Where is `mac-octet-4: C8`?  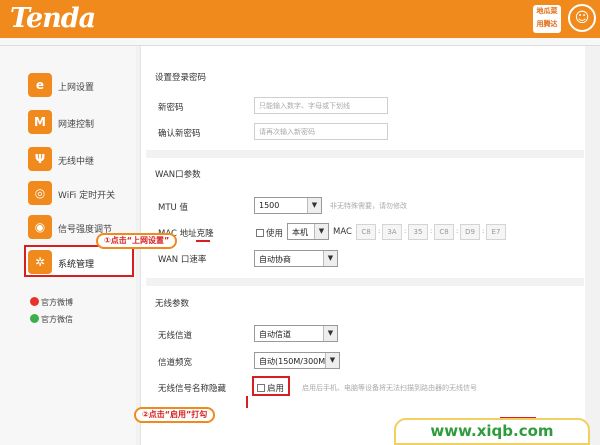 mac-octet-4: C8 is located at coordinates (444, 232).